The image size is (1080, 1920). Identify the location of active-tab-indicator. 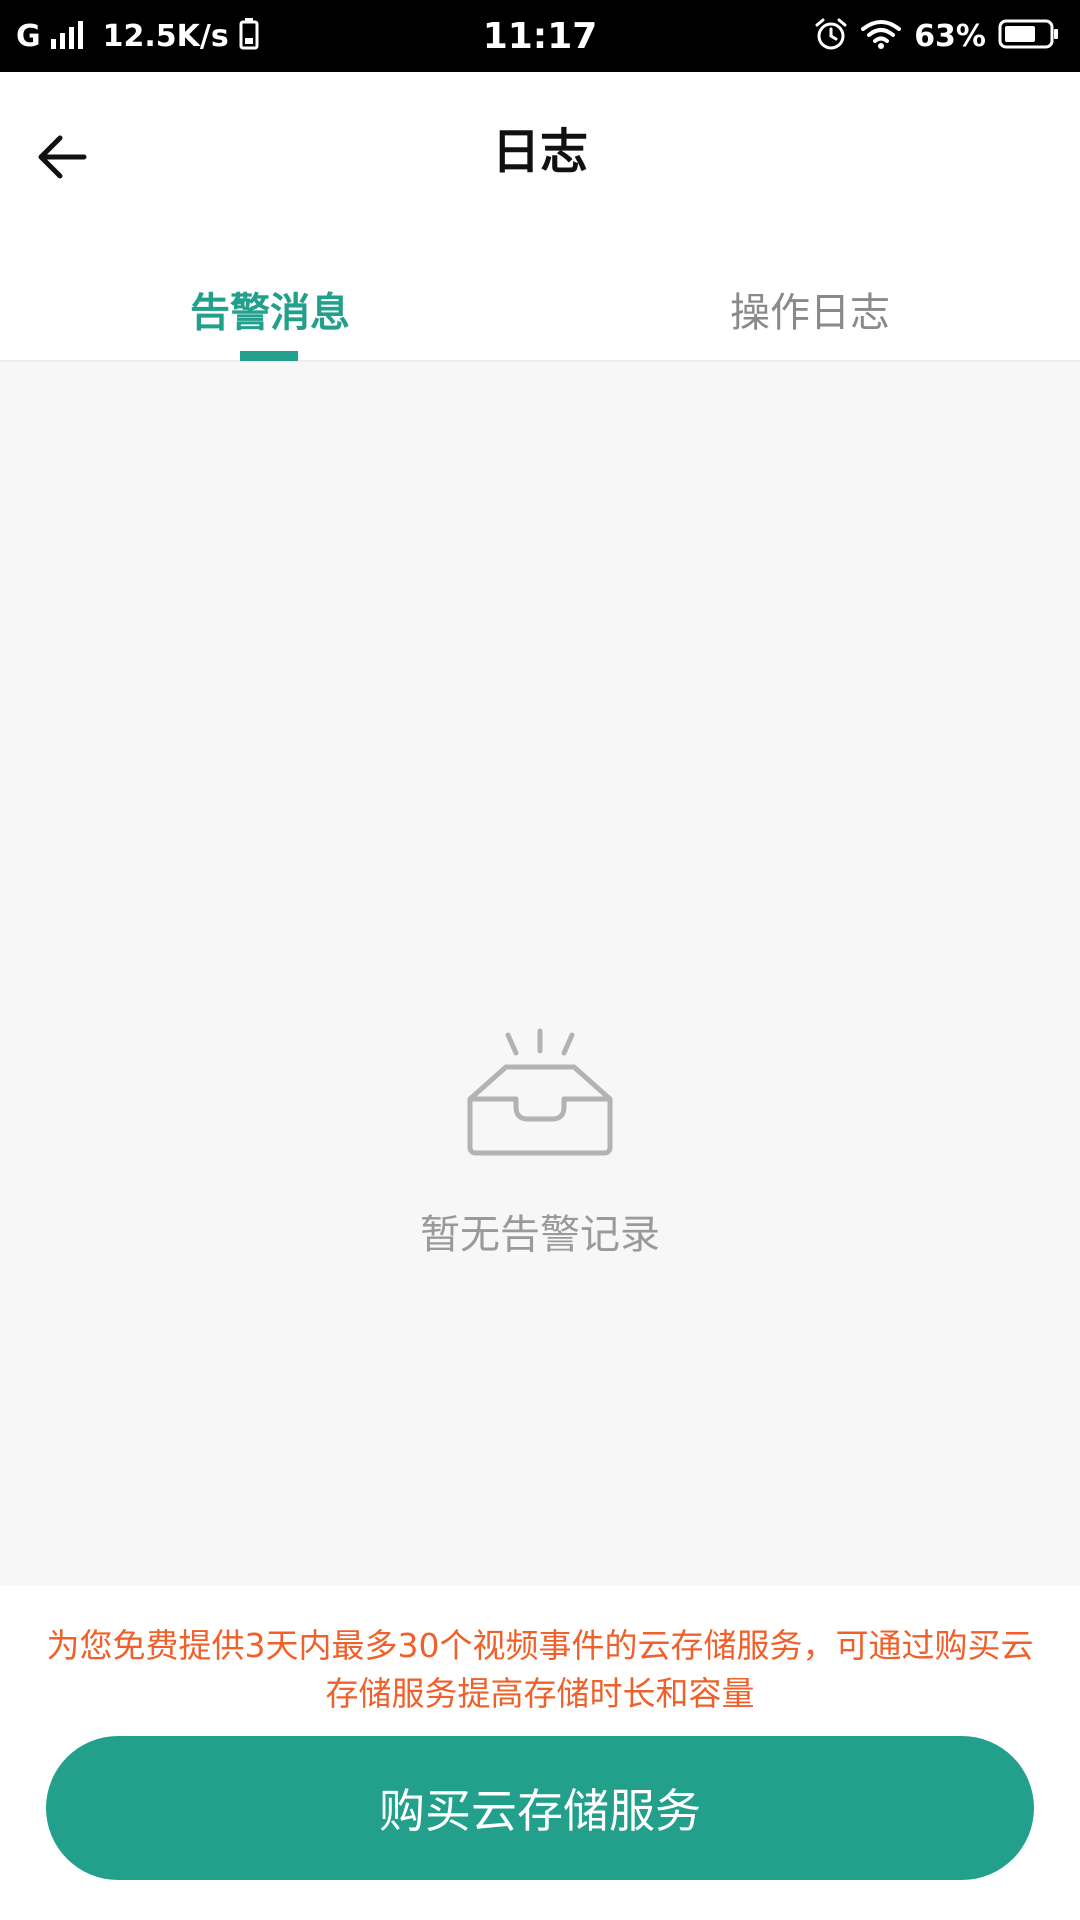
(269, 356).